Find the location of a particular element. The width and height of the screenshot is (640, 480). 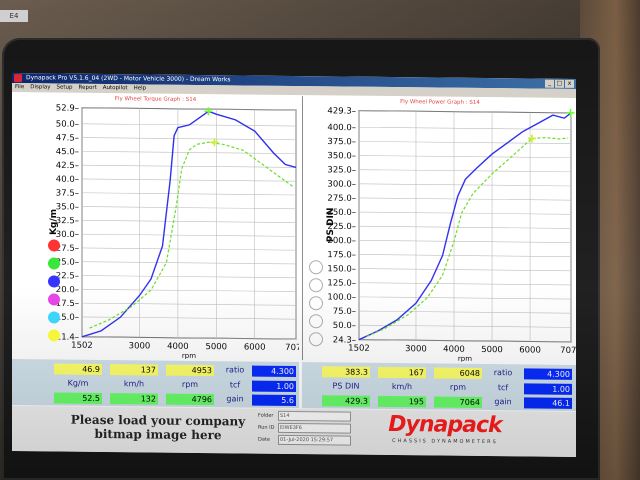

y-tick-label: 47.5– is located at coordinates (67, 138).